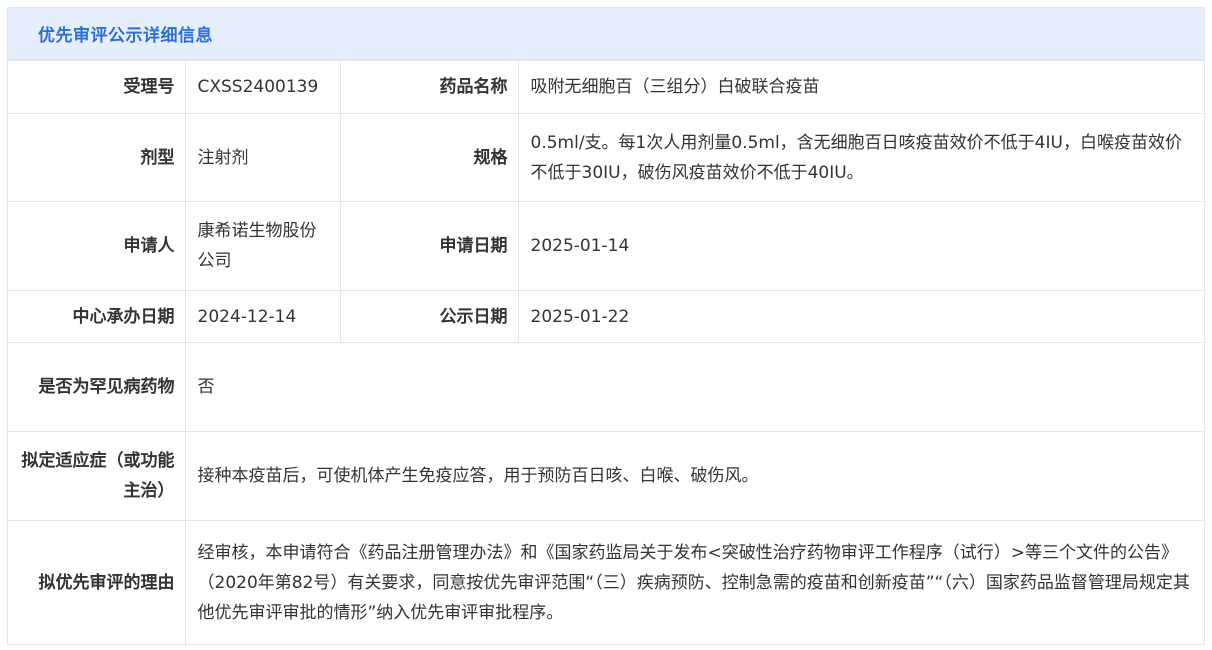  I want to click on dosage-form-value: 注射剂, so click(262, 158).